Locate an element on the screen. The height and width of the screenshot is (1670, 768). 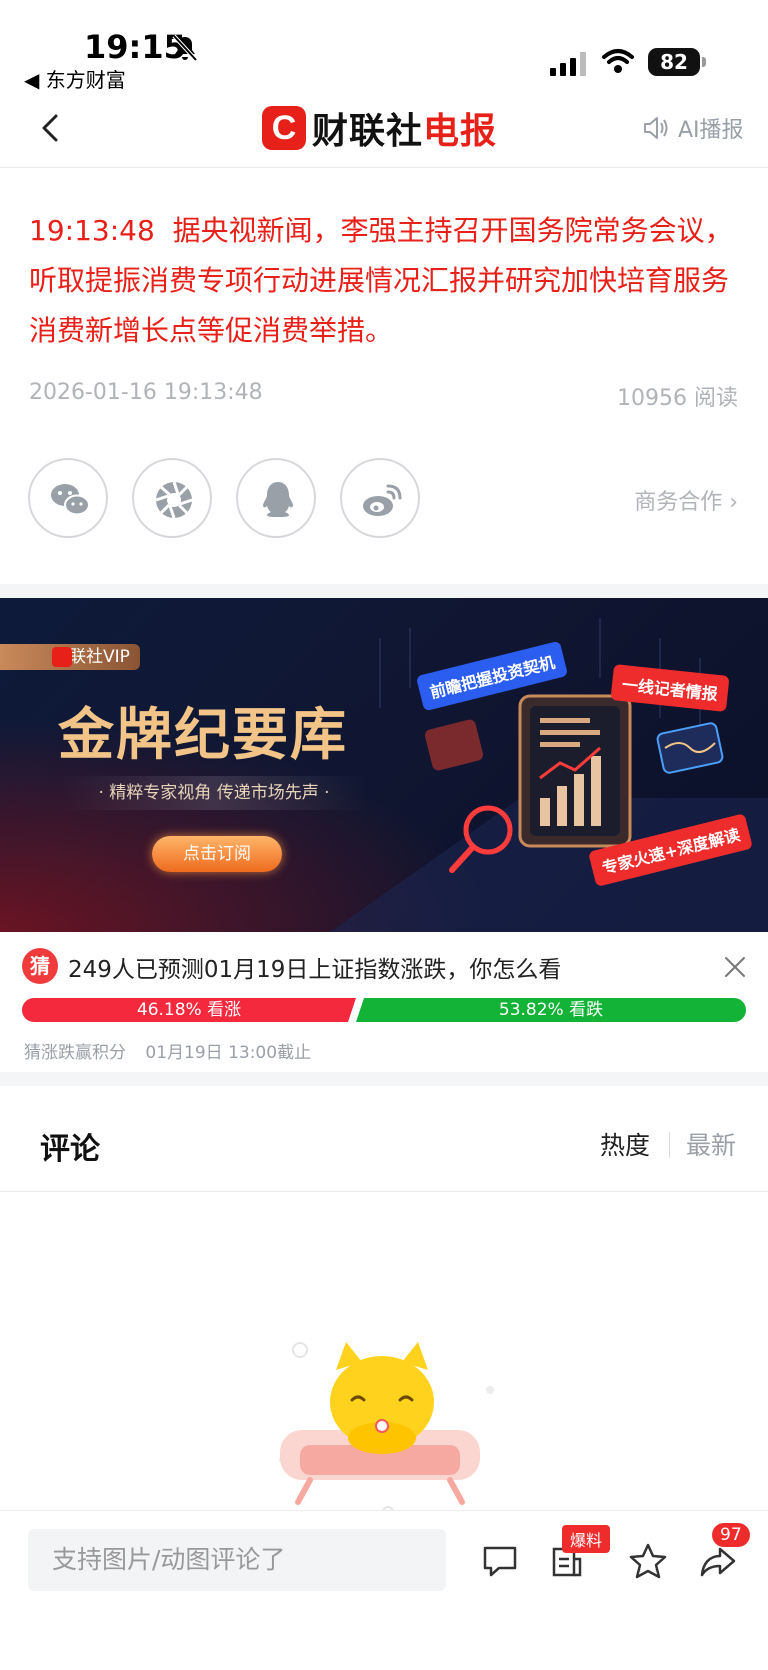
close-icon is located at coordinates (735, 967).